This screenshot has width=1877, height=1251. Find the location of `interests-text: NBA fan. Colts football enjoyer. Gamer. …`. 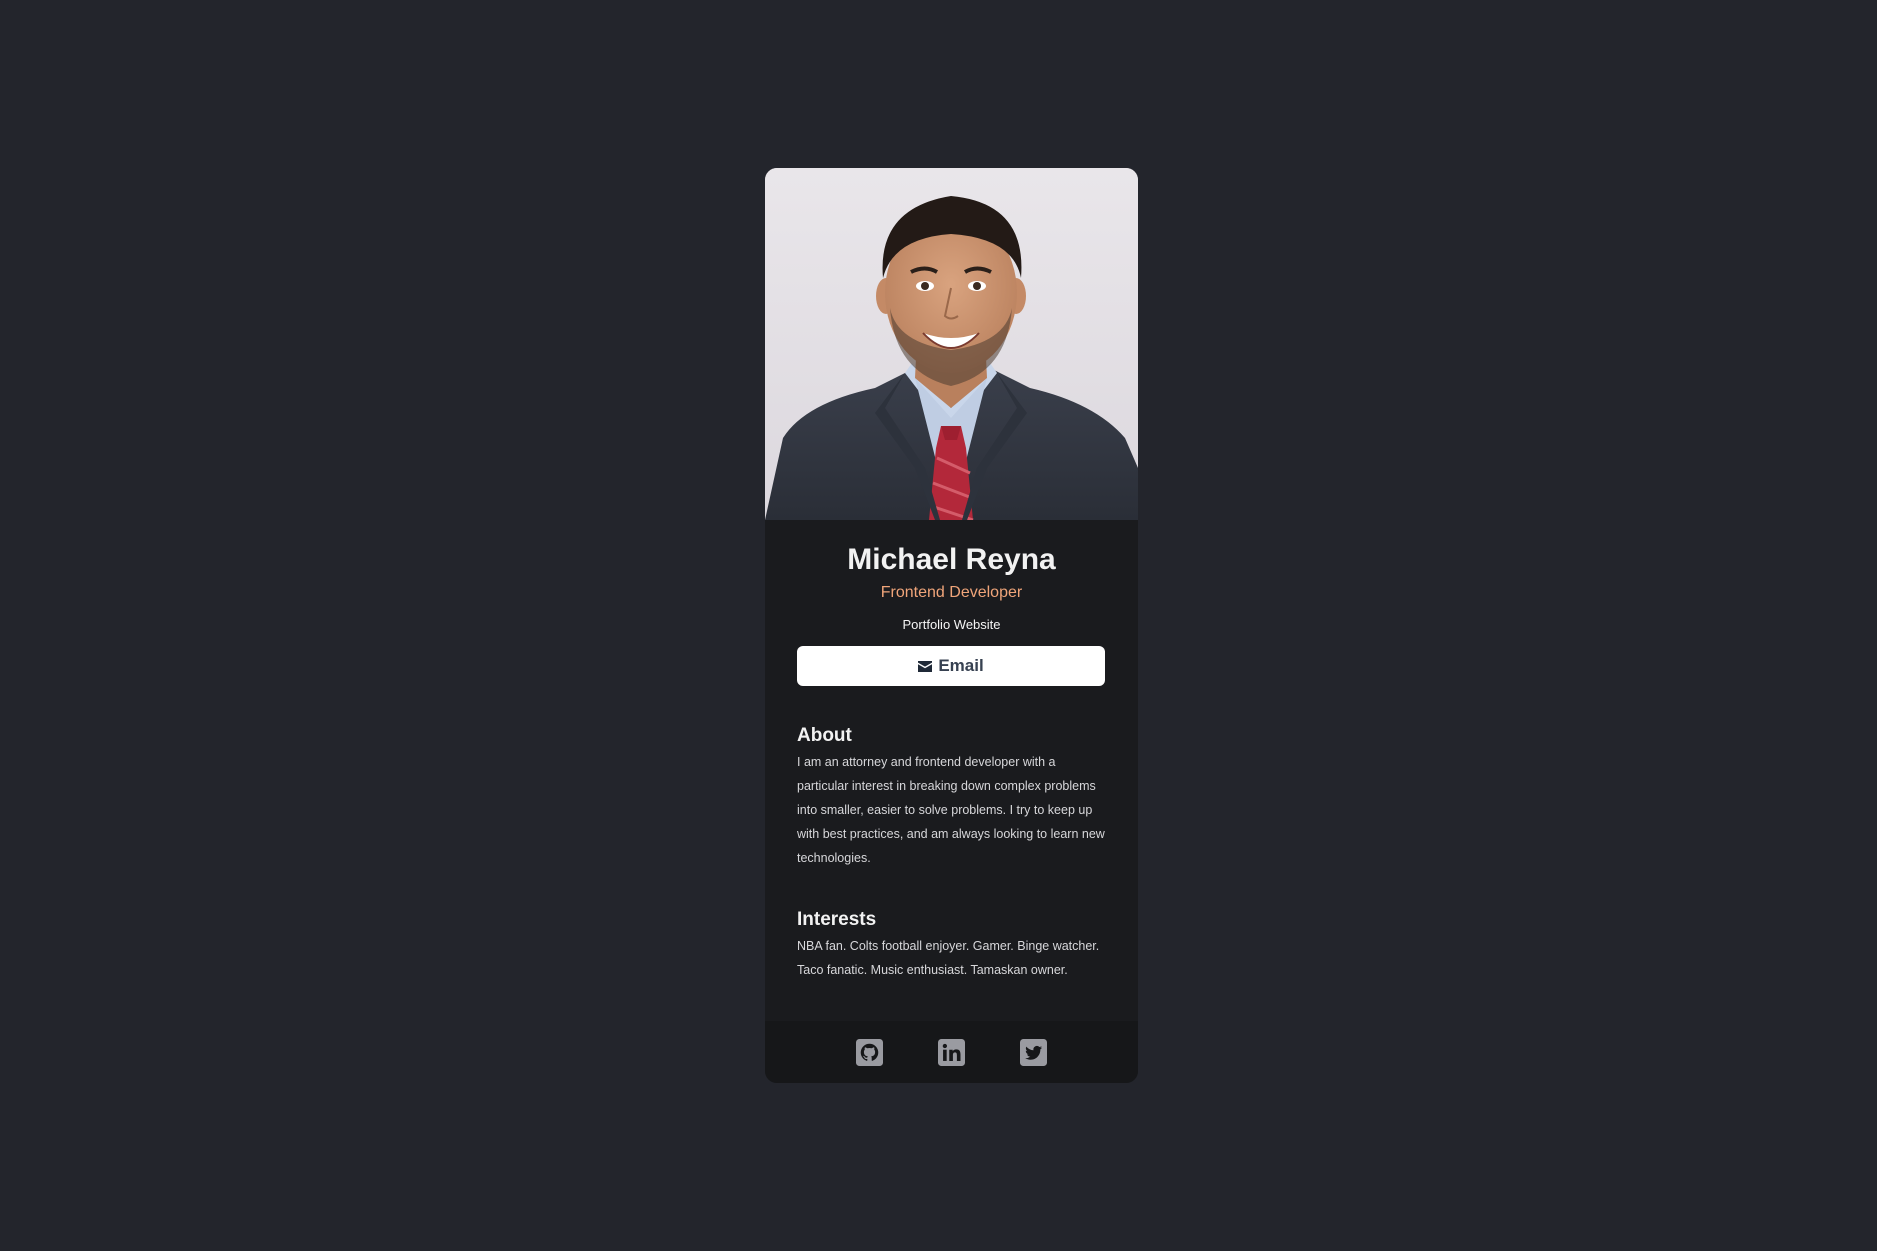

interests-text: NBA fan. Colts football enjoyer. Gamer. … is located at coordinates (948, 958).